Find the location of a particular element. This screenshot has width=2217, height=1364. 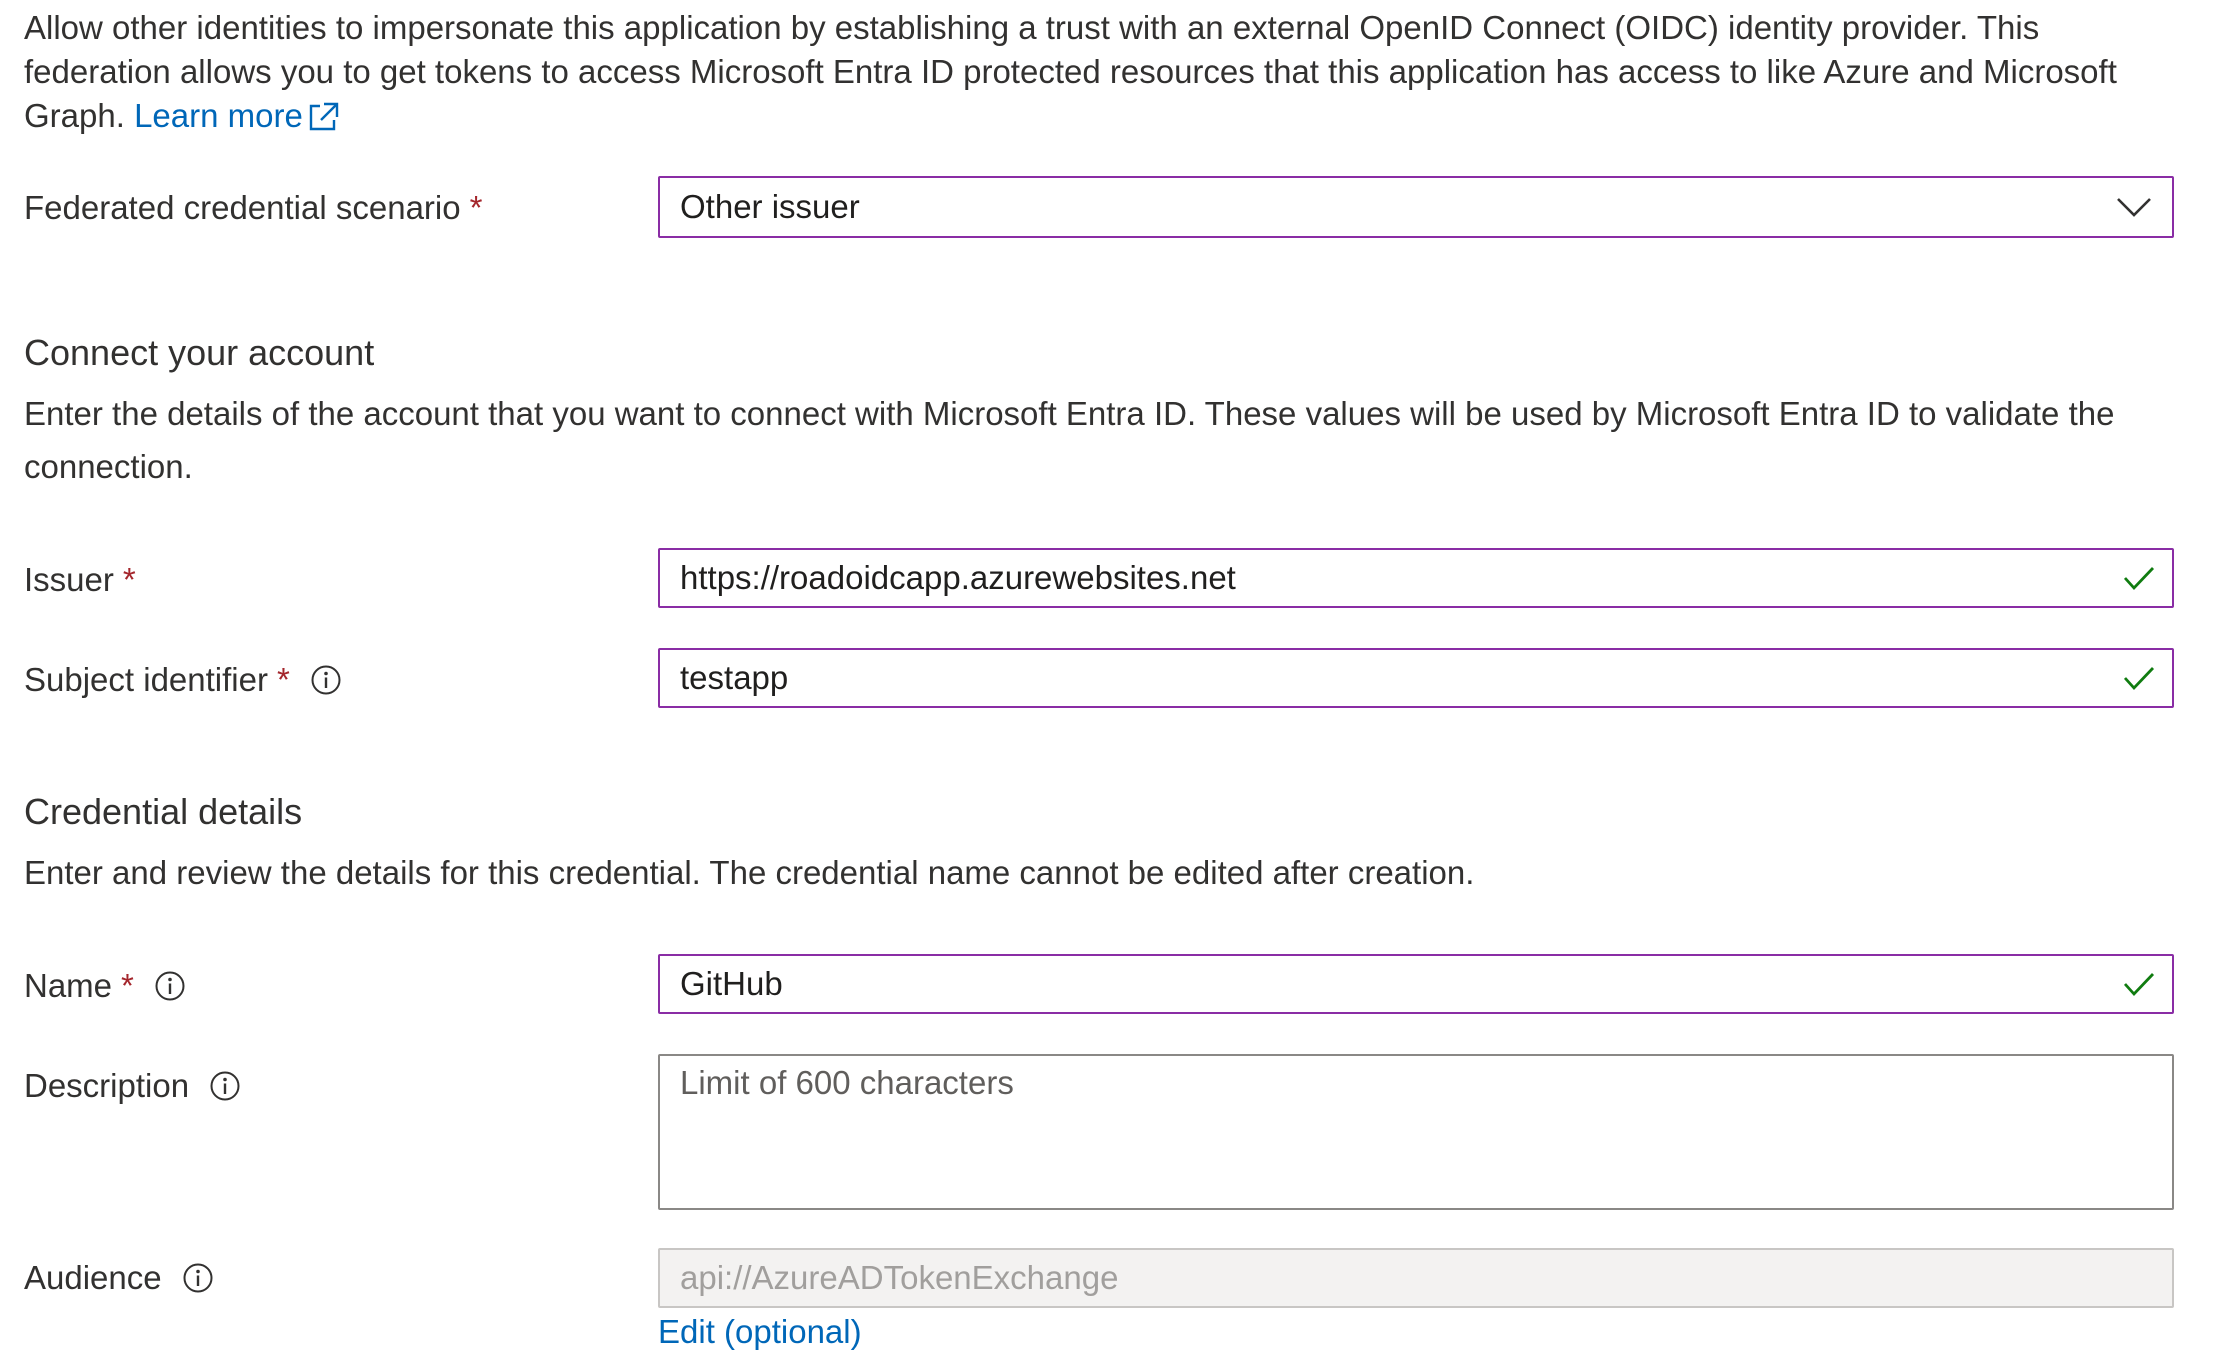

description-textarea: Limit of 600 characters is located at coordinates (1416, 1132).